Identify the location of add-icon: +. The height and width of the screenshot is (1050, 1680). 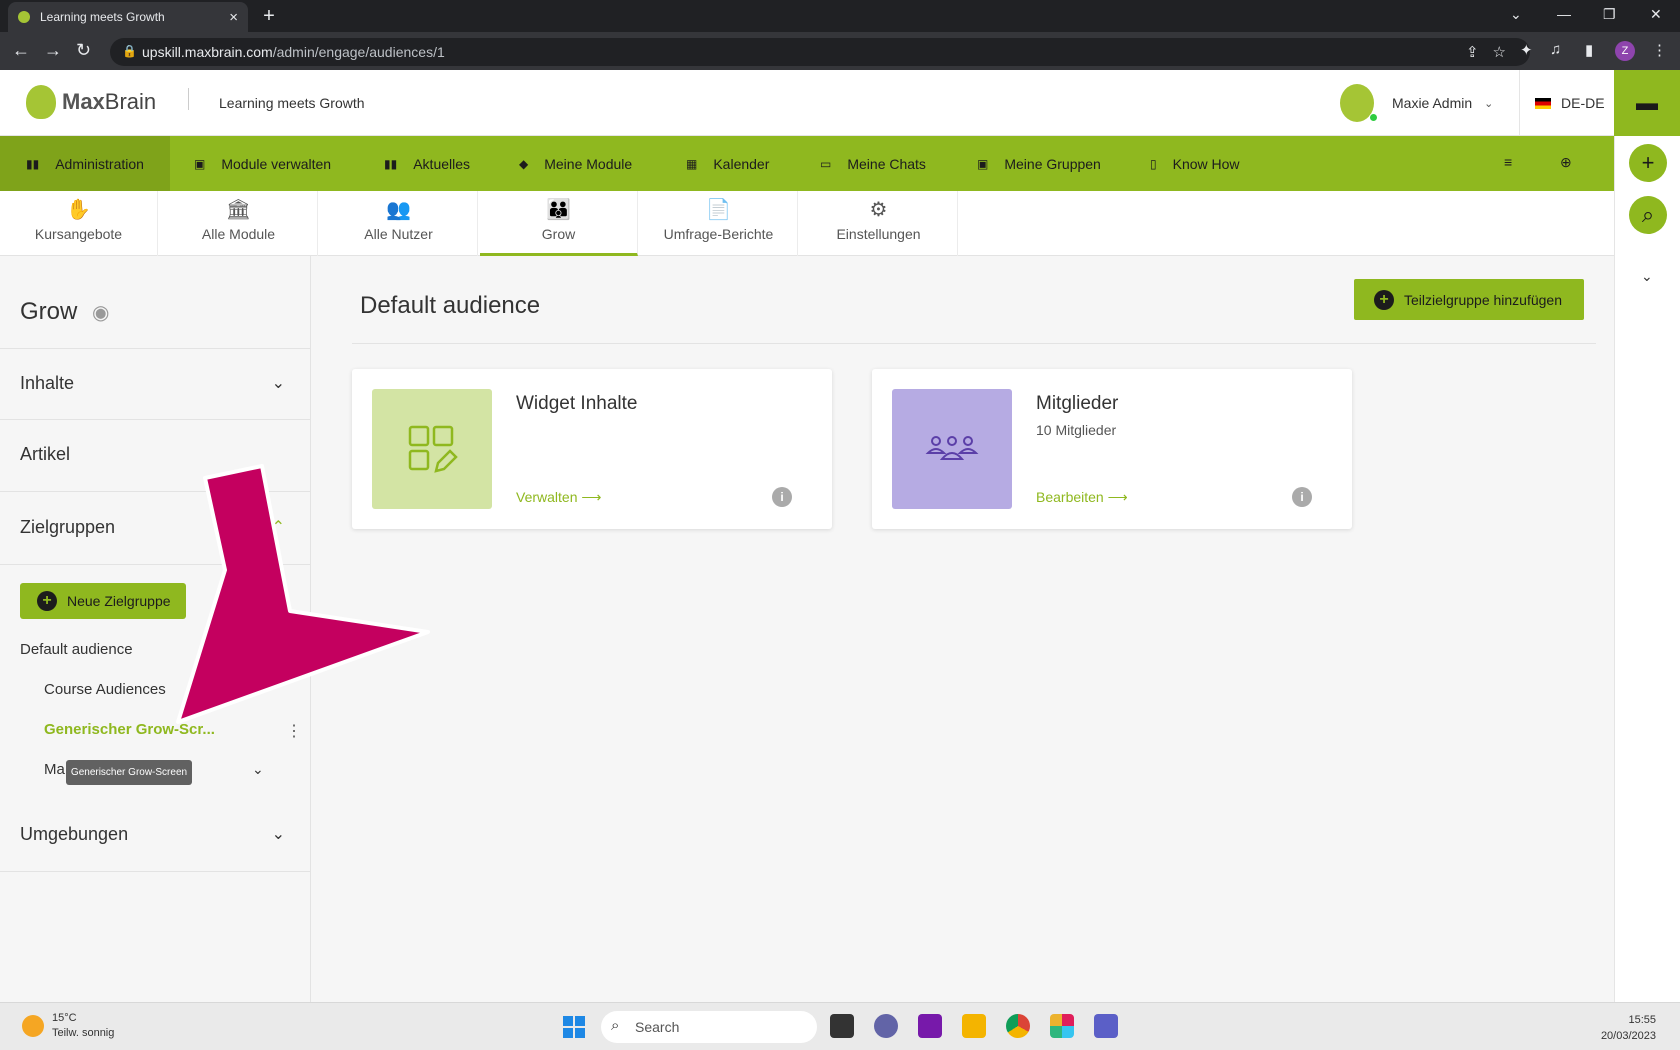
(1648, 163).